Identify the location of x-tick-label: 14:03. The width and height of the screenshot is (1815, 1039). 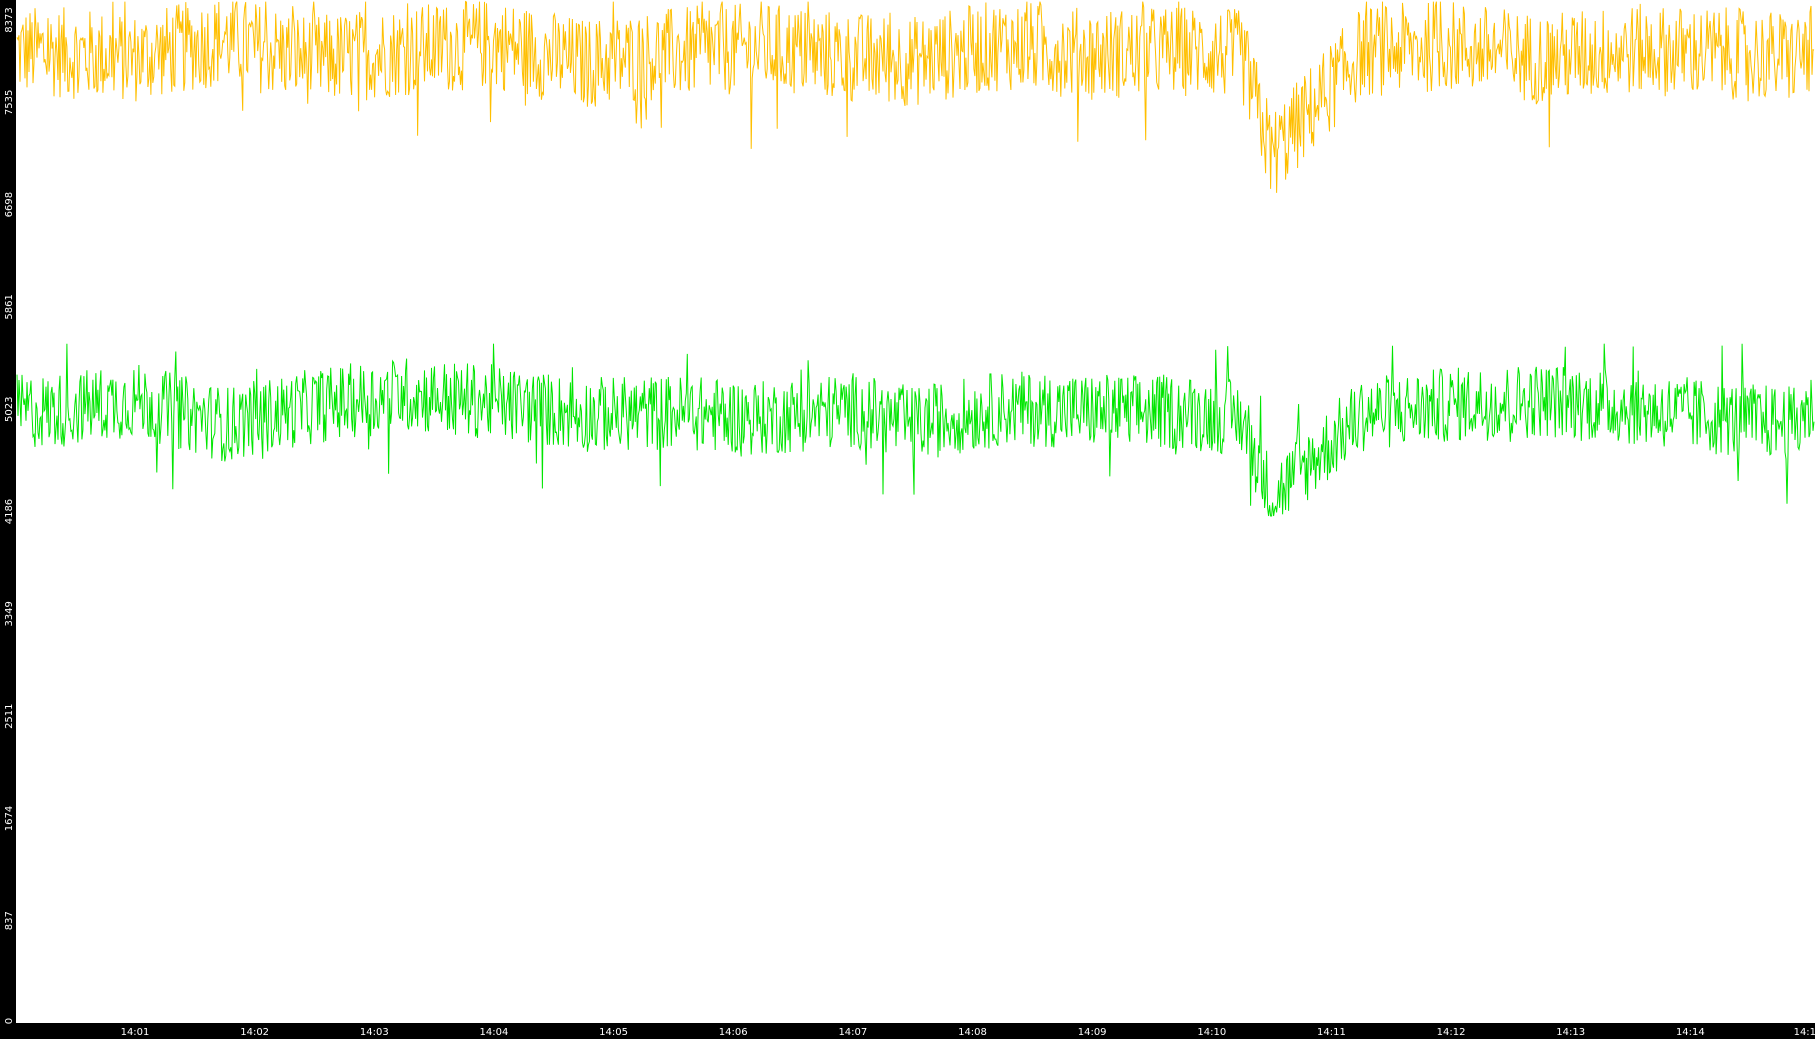
(374, 1032).